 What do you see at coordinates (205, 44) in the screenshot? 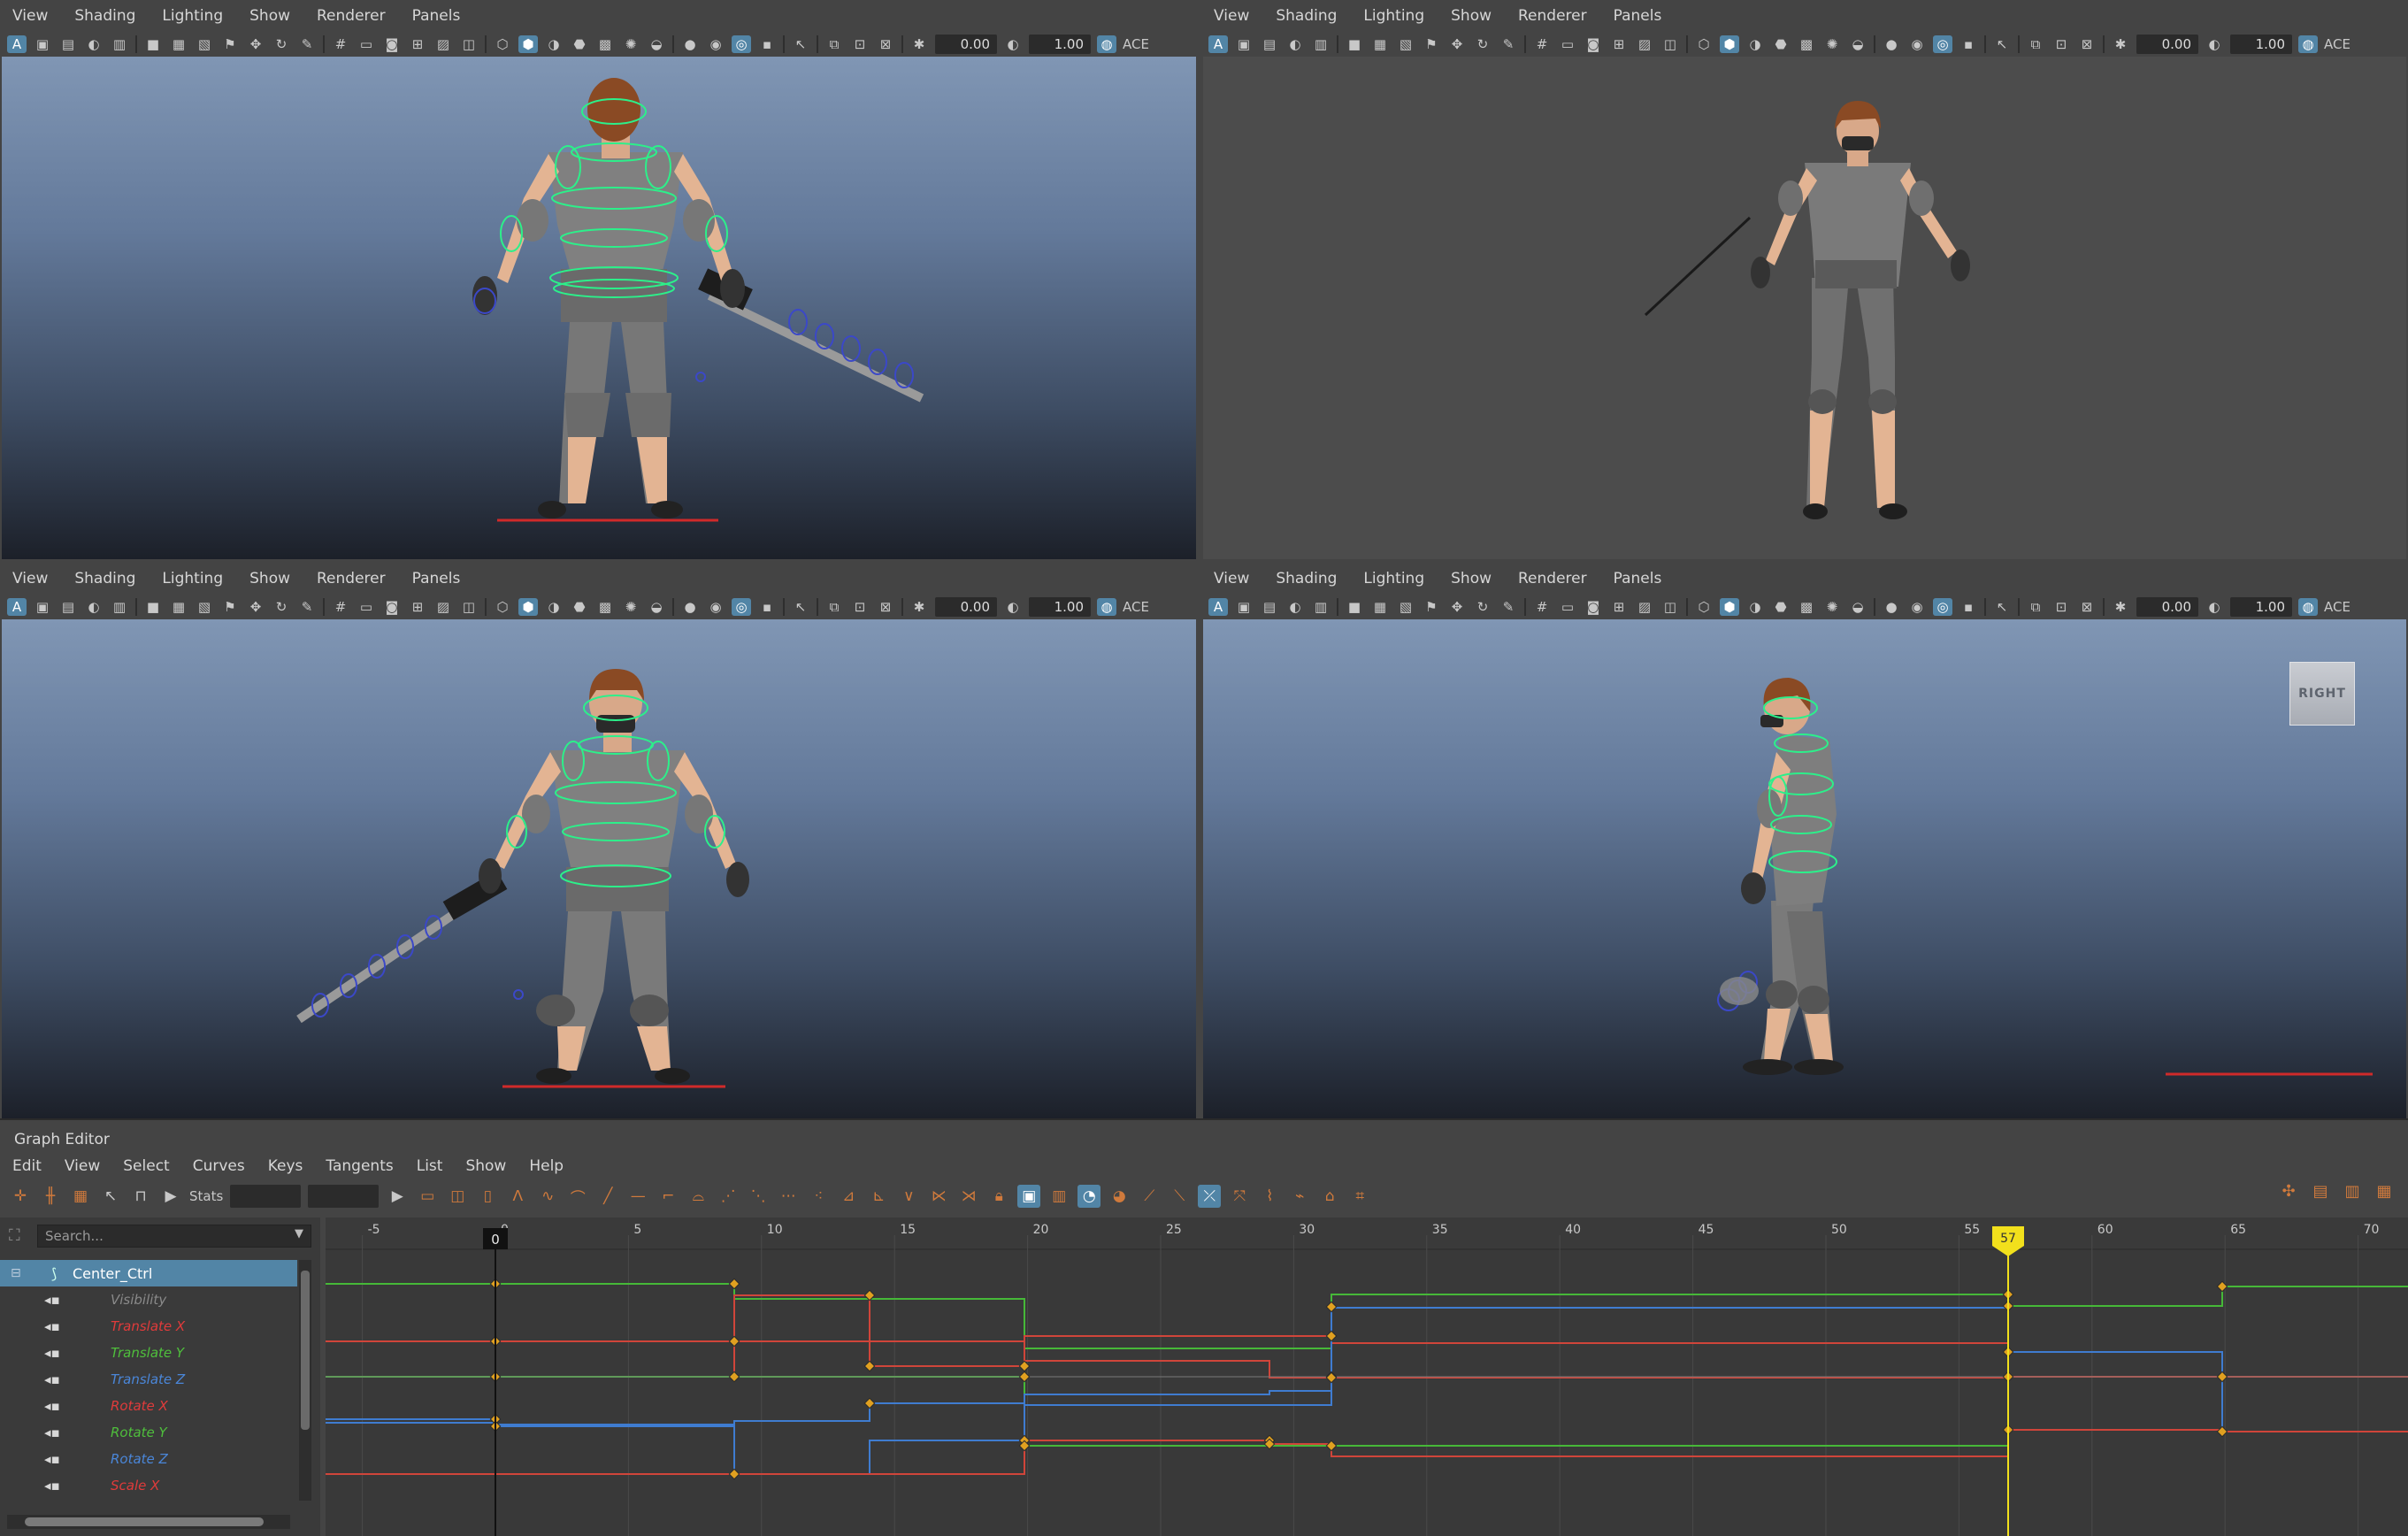
I see `resolution-gate-icon: ▧` at bounding box center [205, 44].